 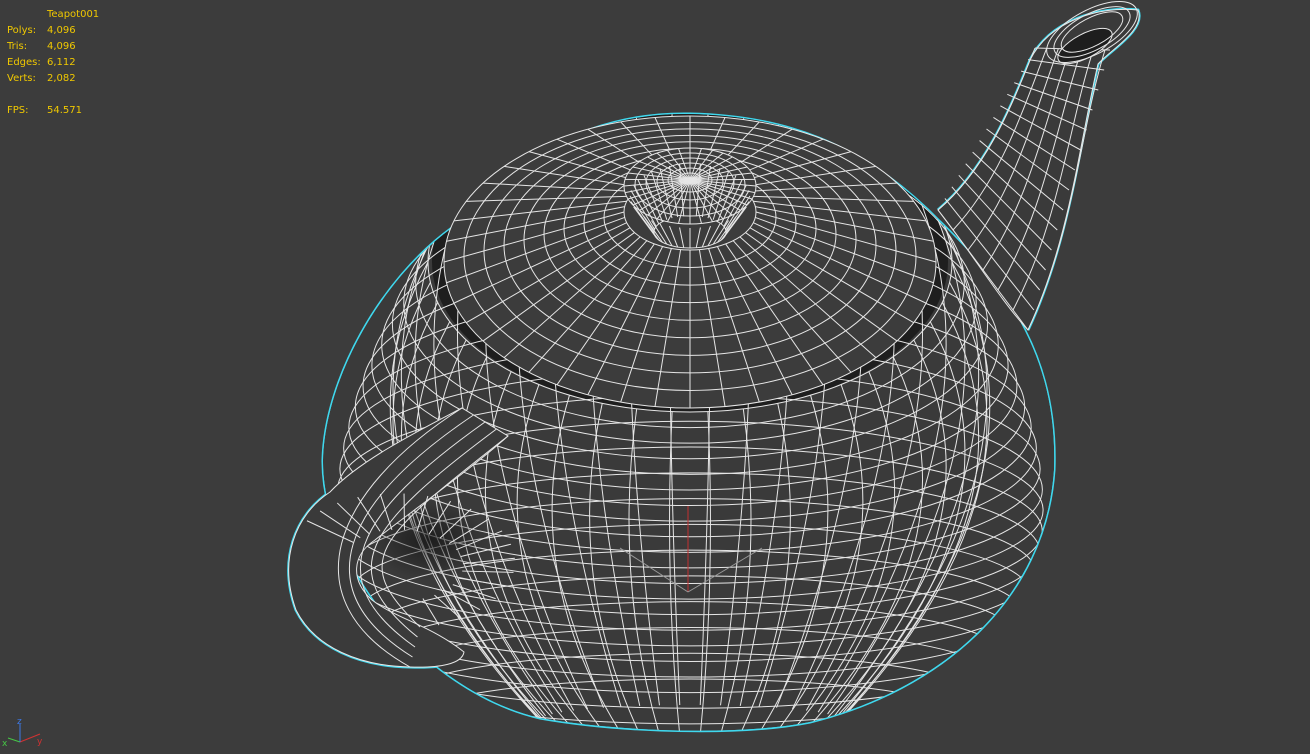 I want to click on axis-z-label: z, so click(x=19, y=722).